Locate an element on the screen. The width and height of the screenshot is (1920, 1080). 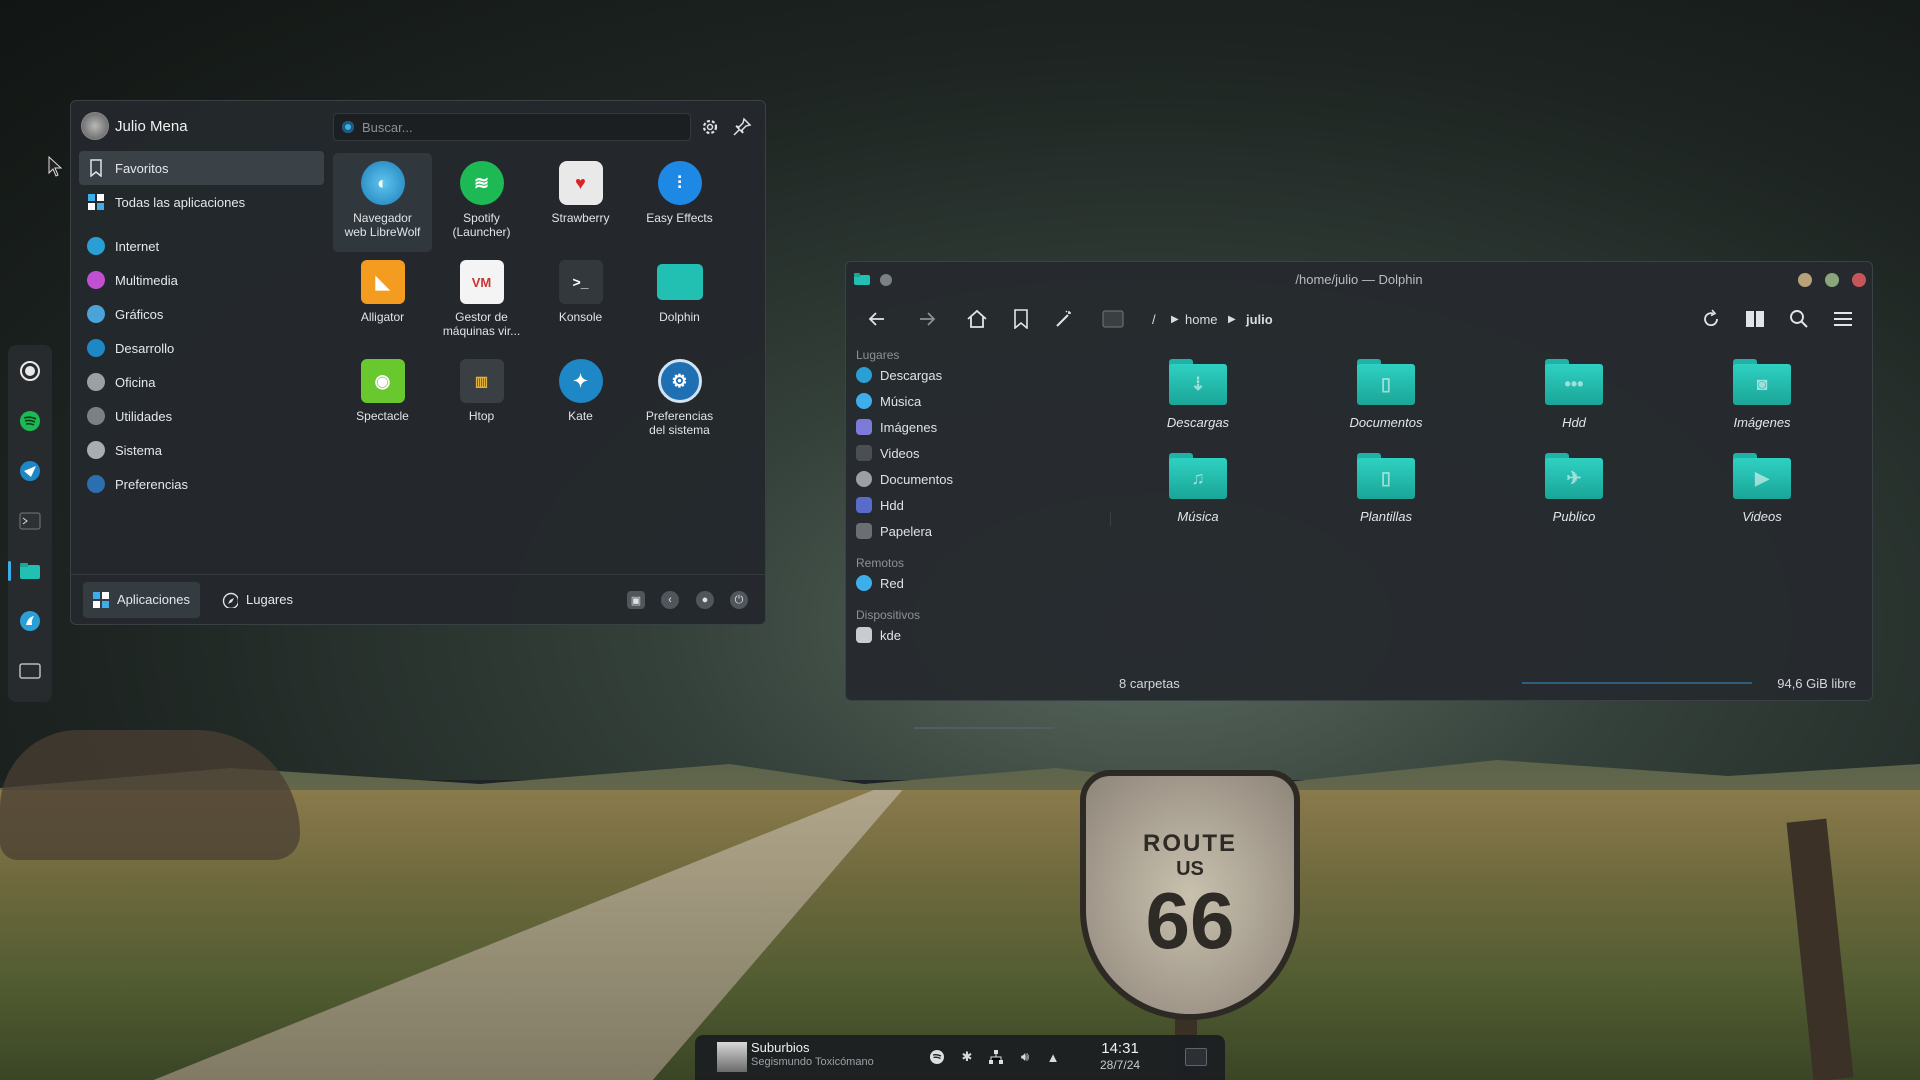
split-view-button is located at coordinates (1755, 319).